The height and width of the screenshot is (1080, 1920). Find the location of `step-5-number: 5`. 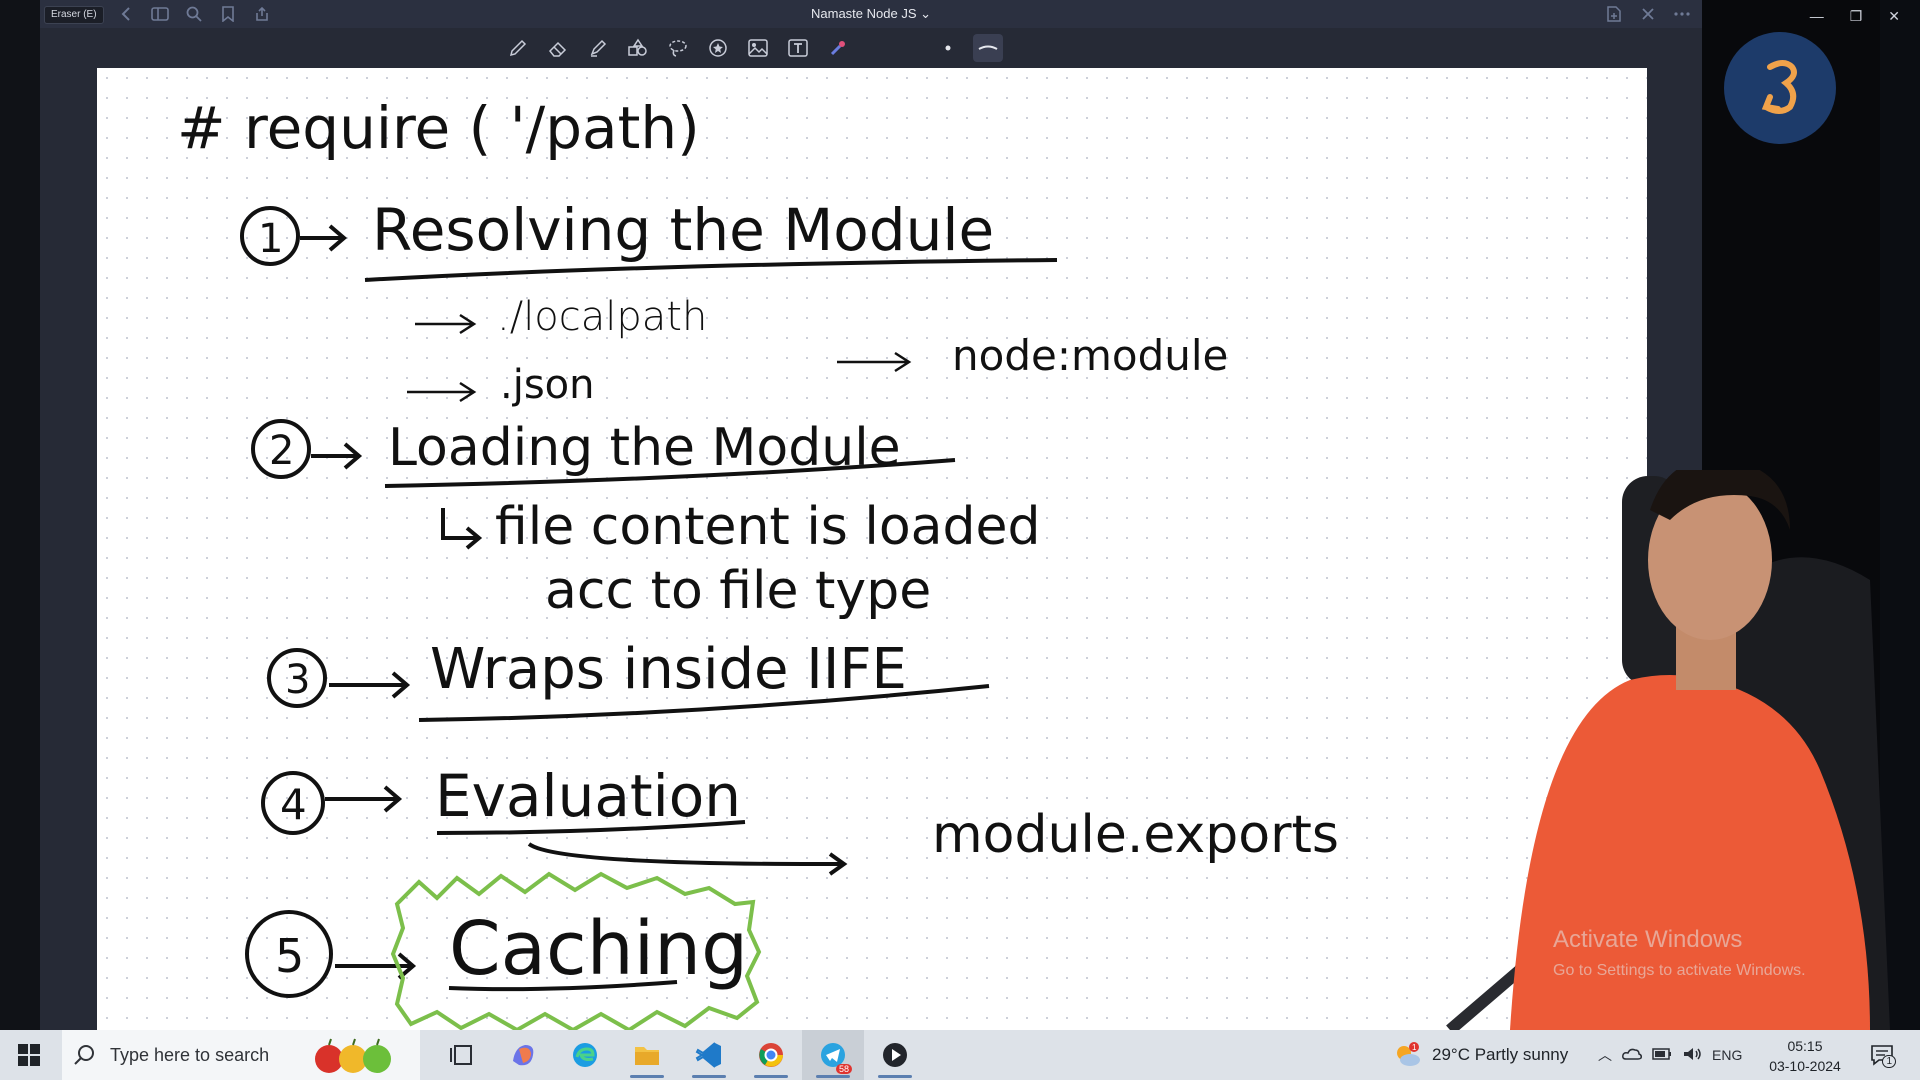

step-5-number: 5 is located at coordinates (289, 956).